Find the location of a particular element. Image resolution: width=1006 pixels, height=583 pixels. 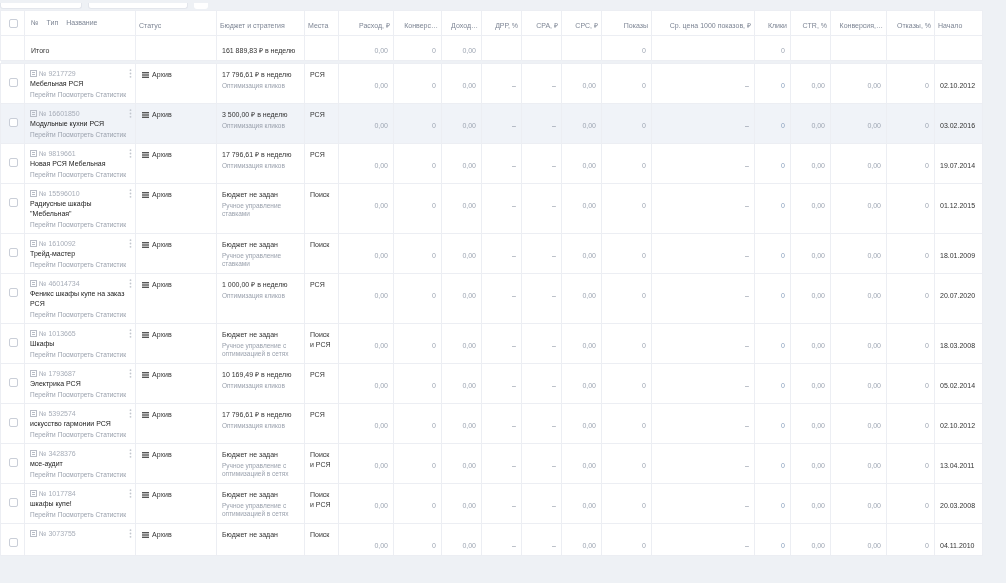

filter-field is located at coordinates (41, 6).